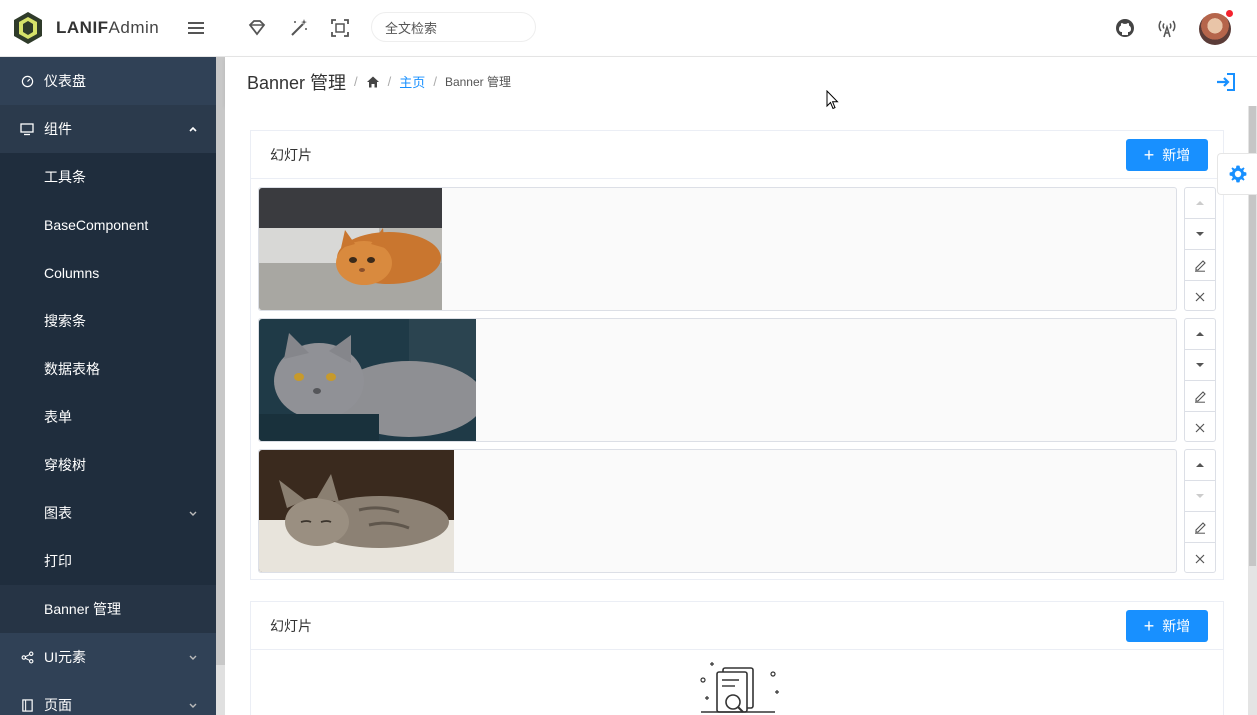 The width and height of the screenshot is (1257, 715). I want to click on banner-card: 幻灯片 + 新增, so click(737, 658).